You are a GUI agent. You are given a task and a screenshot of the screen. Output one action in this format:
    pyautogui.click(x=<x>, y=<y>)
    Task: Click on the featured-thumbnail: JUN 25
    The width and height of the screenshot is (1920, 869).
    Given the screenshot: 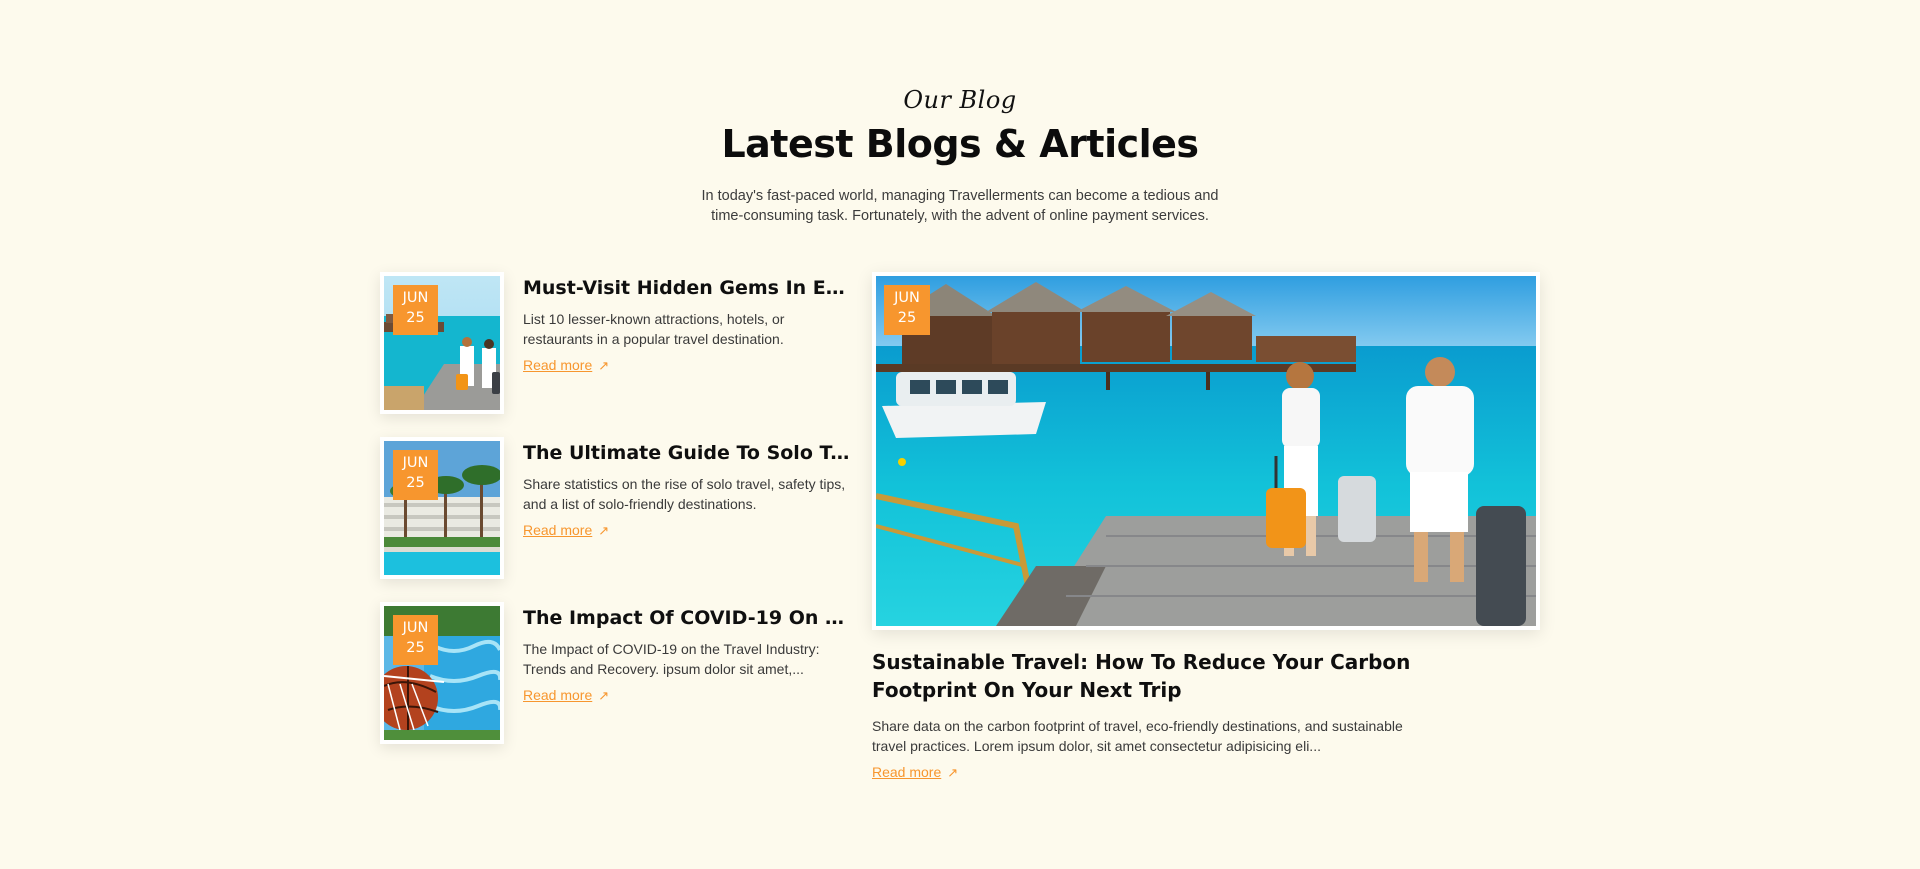 What is the action you would take?
    pyautogui.click(x=1206, y=451)
    